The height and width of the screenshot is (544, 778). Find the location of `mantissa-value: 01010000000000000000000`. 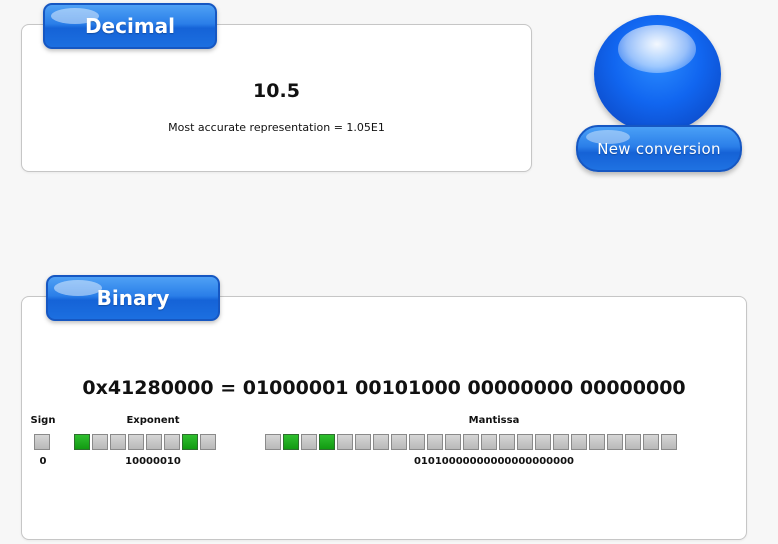

mantissa-value: 01010000000000000000000 is located at coordinates (494, 461).